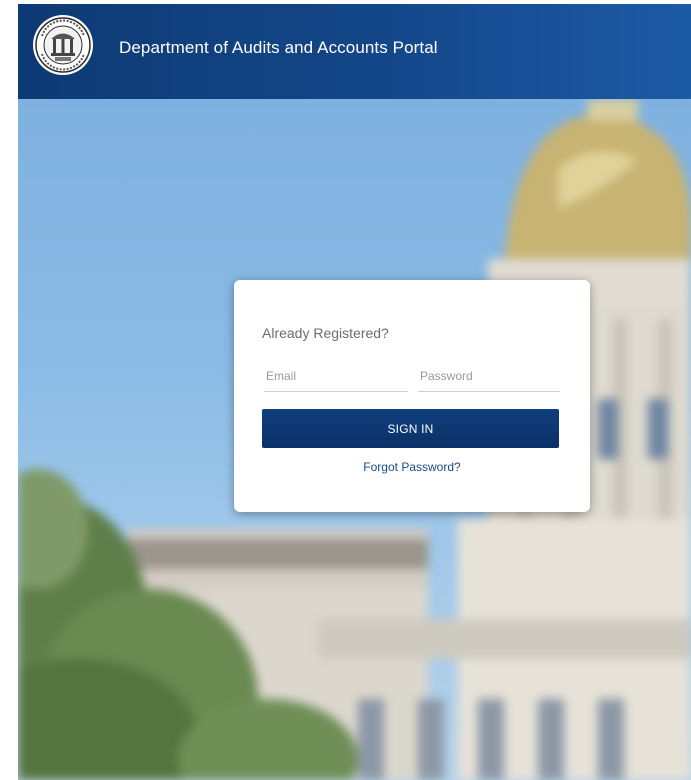 The height and width of the screenshot is (780, 691). I want to click on email-field, so click(336, 376).